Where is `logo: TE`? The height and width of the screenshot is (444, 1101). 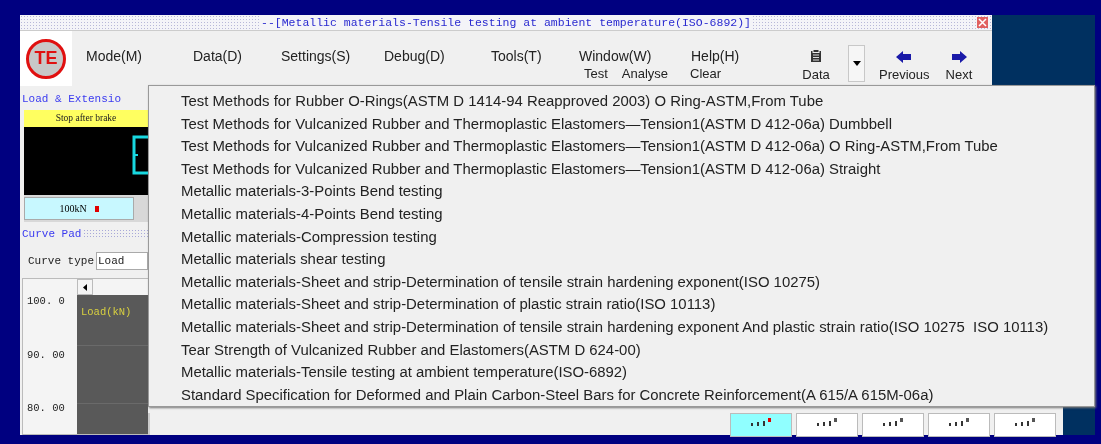 logo: TE is located at coordinates (46, 58).